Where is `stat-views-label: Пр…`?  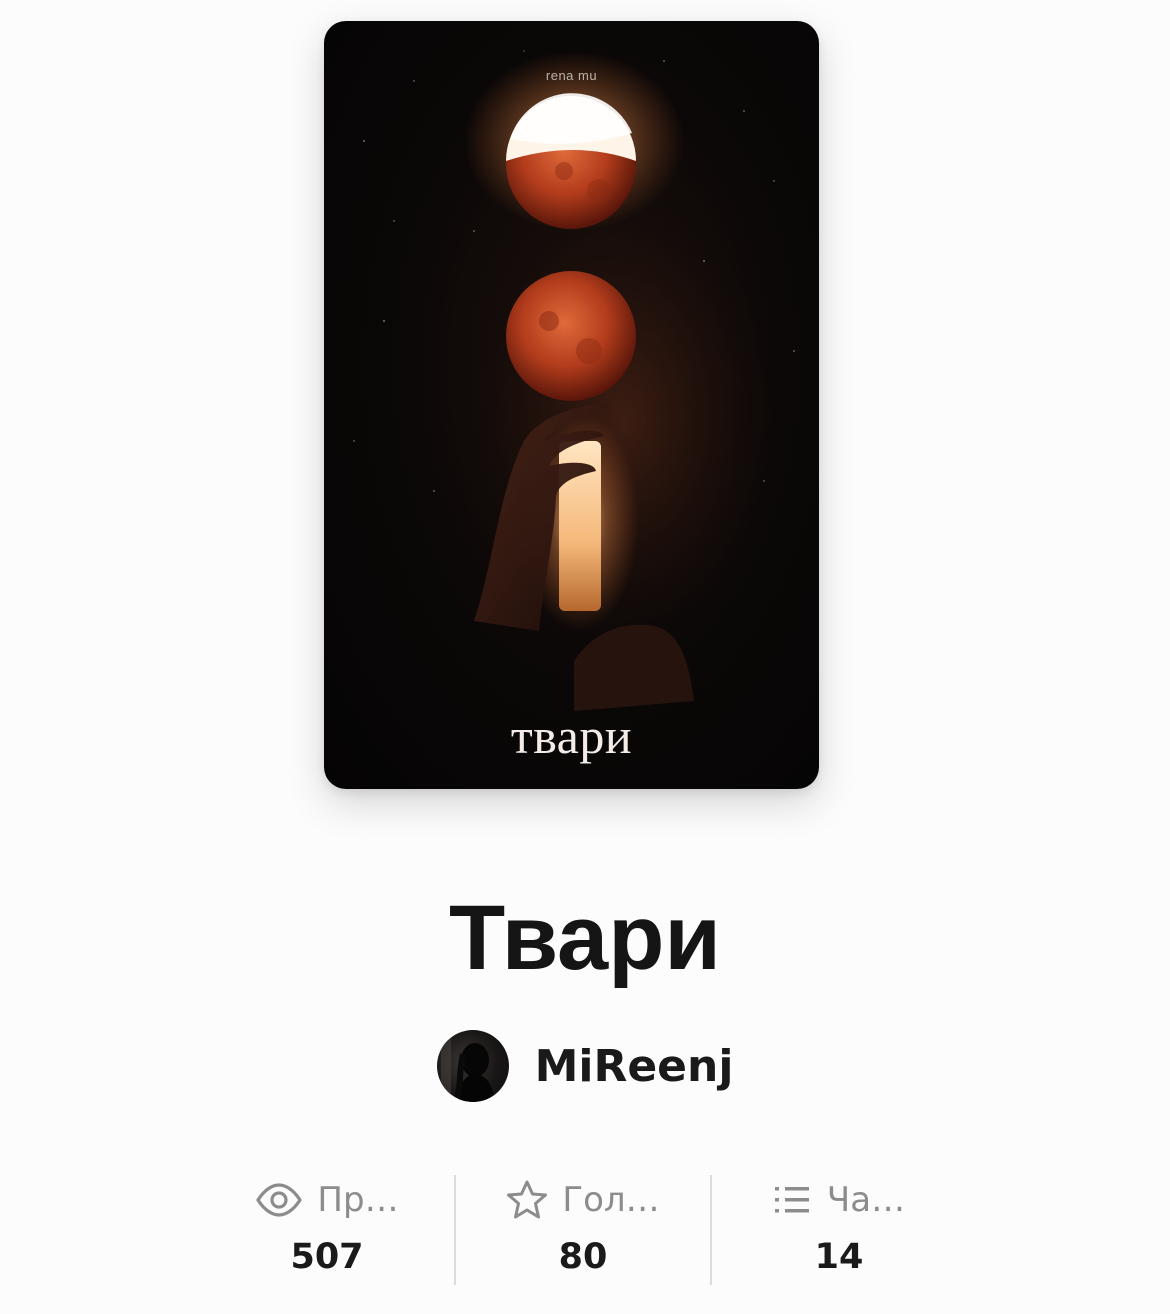
stat-views-label: Пр… is located at coordinates (358, 1200).